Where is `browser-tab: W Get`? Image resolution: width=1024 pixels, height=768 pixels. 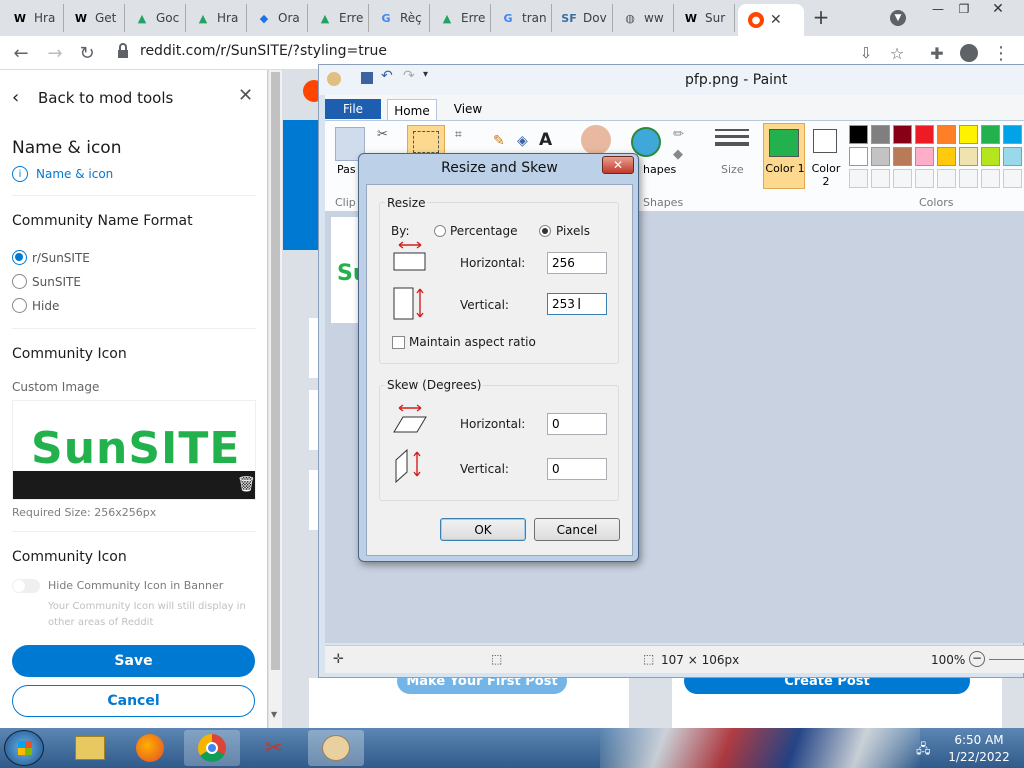
browser-tab: W Get is located at coordinates (95, 18).